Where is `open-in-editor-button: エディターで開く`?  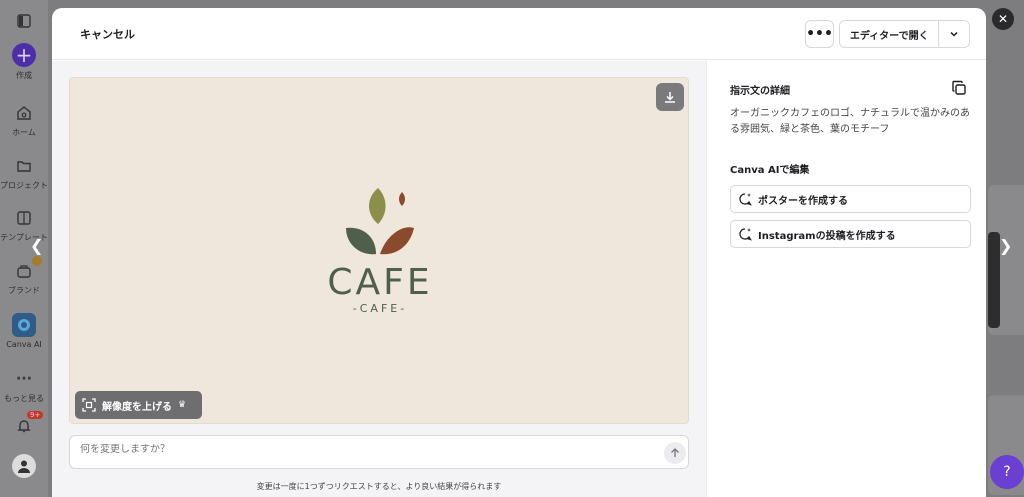 open-in-editor-button: エディターで開く is located at coordinates (890, 34).